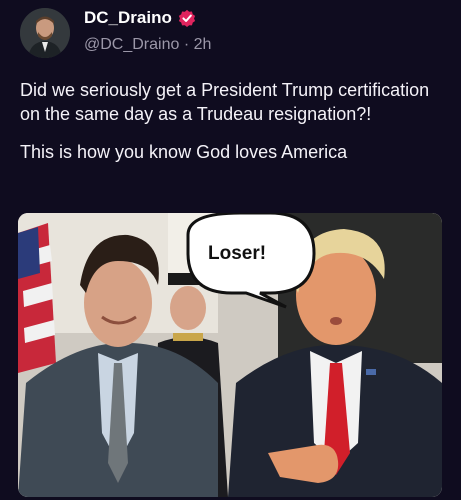  I want to click on author-name-row: DC_Draino, so click(140, 18).